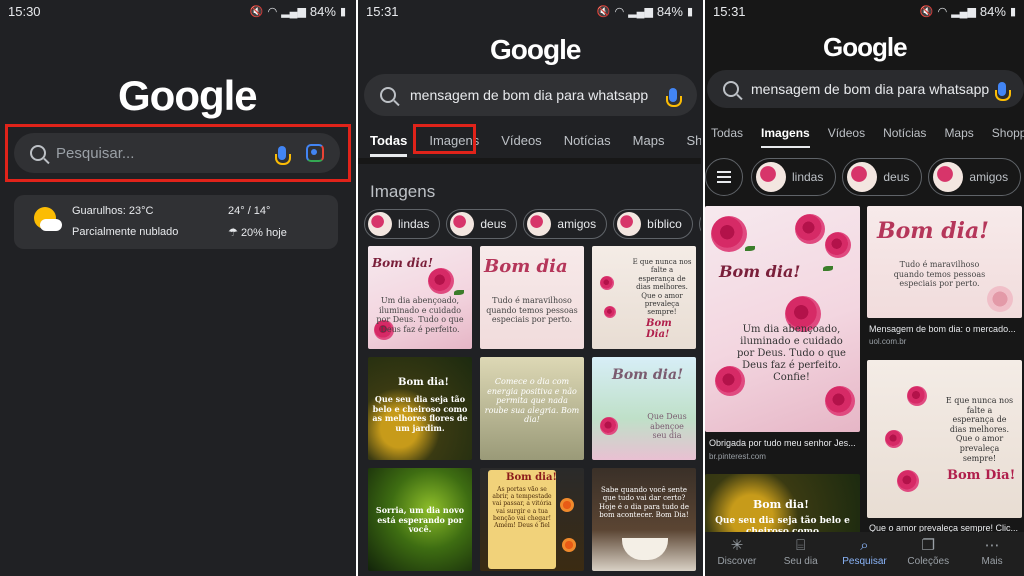  I want to click on chip-biblico: bíblico, so click(653, 224).